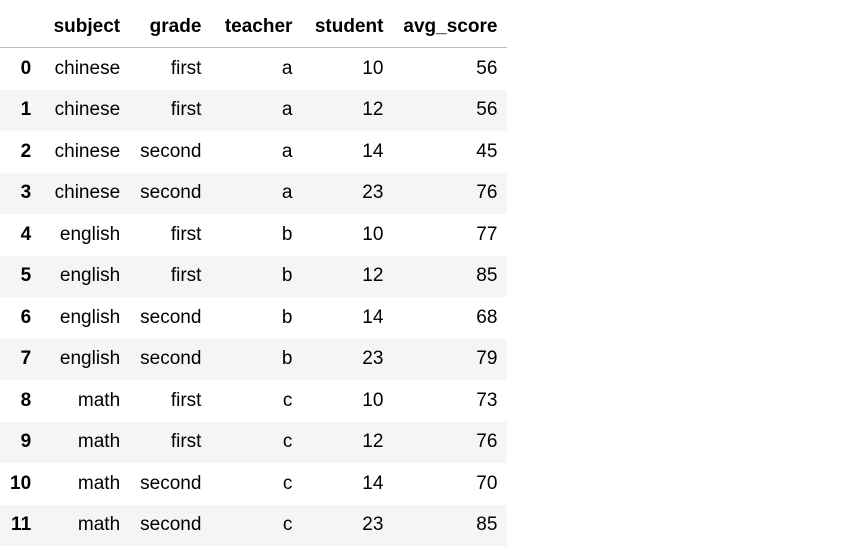  What do you see at coordinates (487, 151) in the screenshot?
I see `cell-avg-score: 45` at bounding box center [487, 151].